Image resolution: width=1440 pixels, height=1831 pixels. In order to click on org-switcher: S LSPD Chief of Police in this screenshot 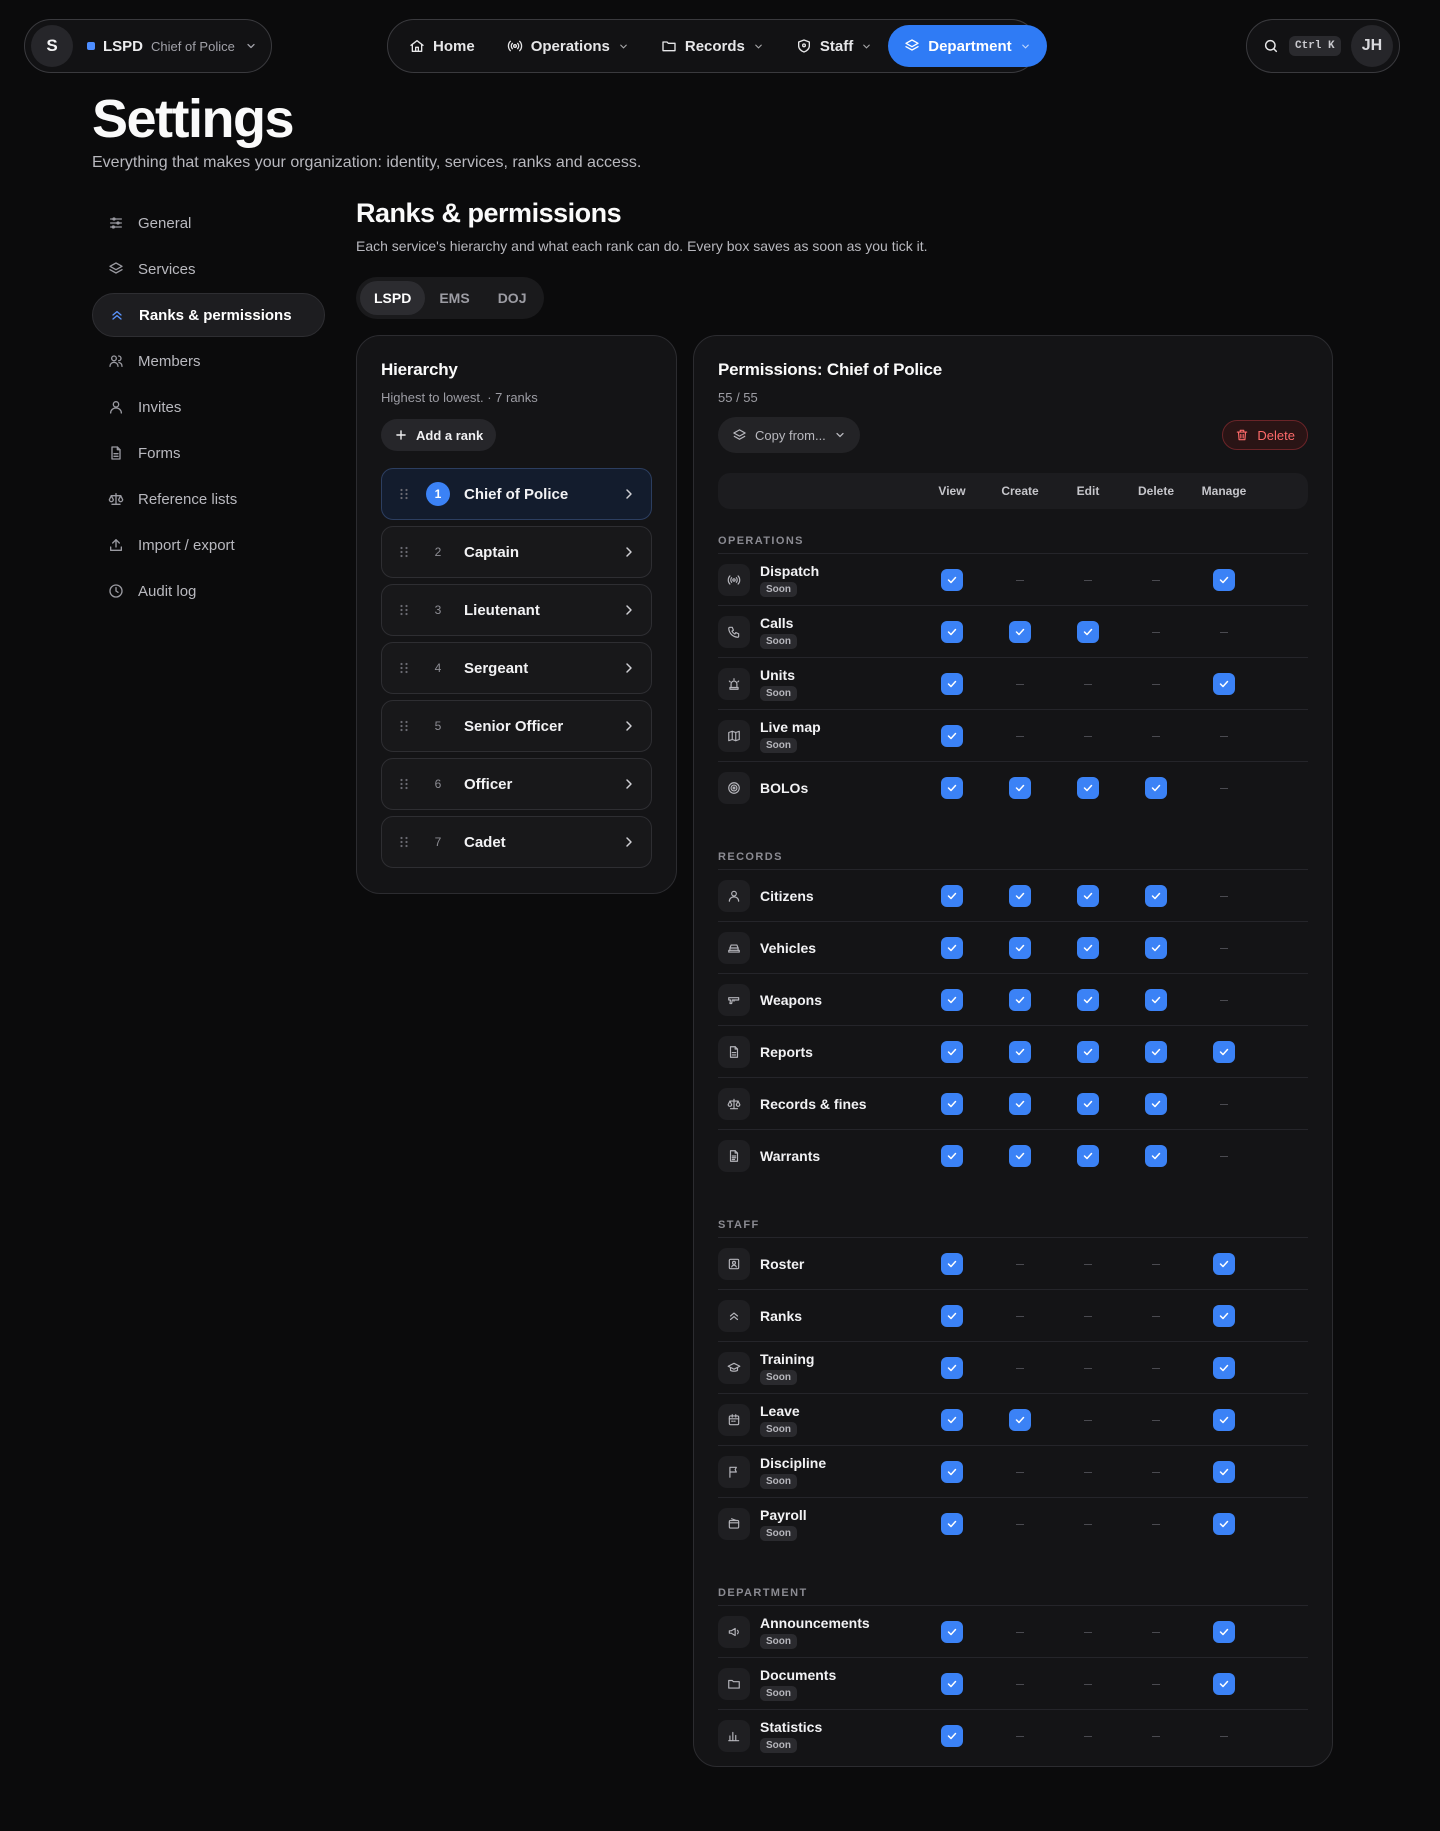, I will do `click(148, 46)`.